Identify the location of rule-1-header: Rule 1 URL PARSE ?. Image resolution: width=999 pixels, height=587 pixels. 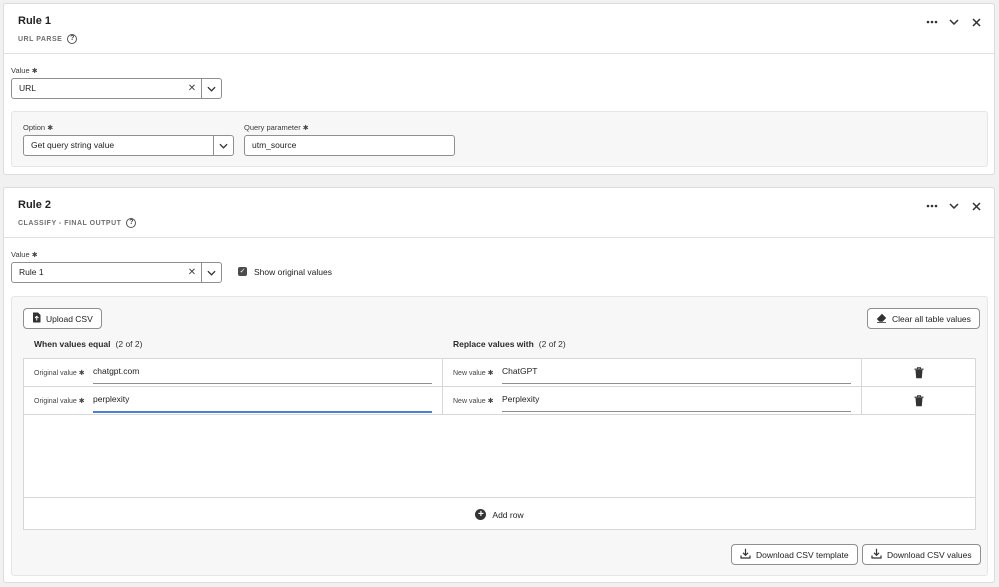
(499, 29).